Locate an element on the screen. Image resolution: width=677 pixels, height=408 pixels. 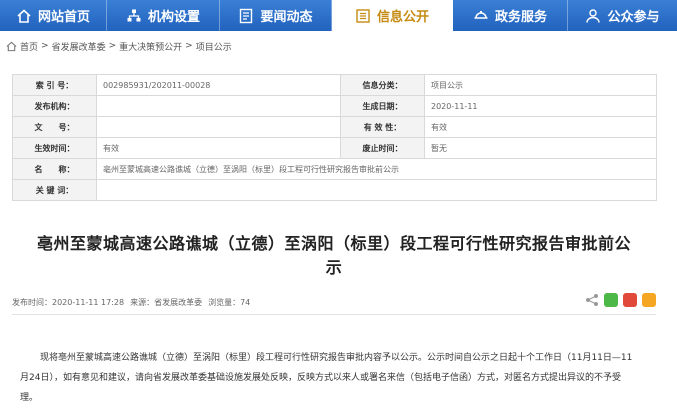
info-icon is located at coordinates (363, 15).